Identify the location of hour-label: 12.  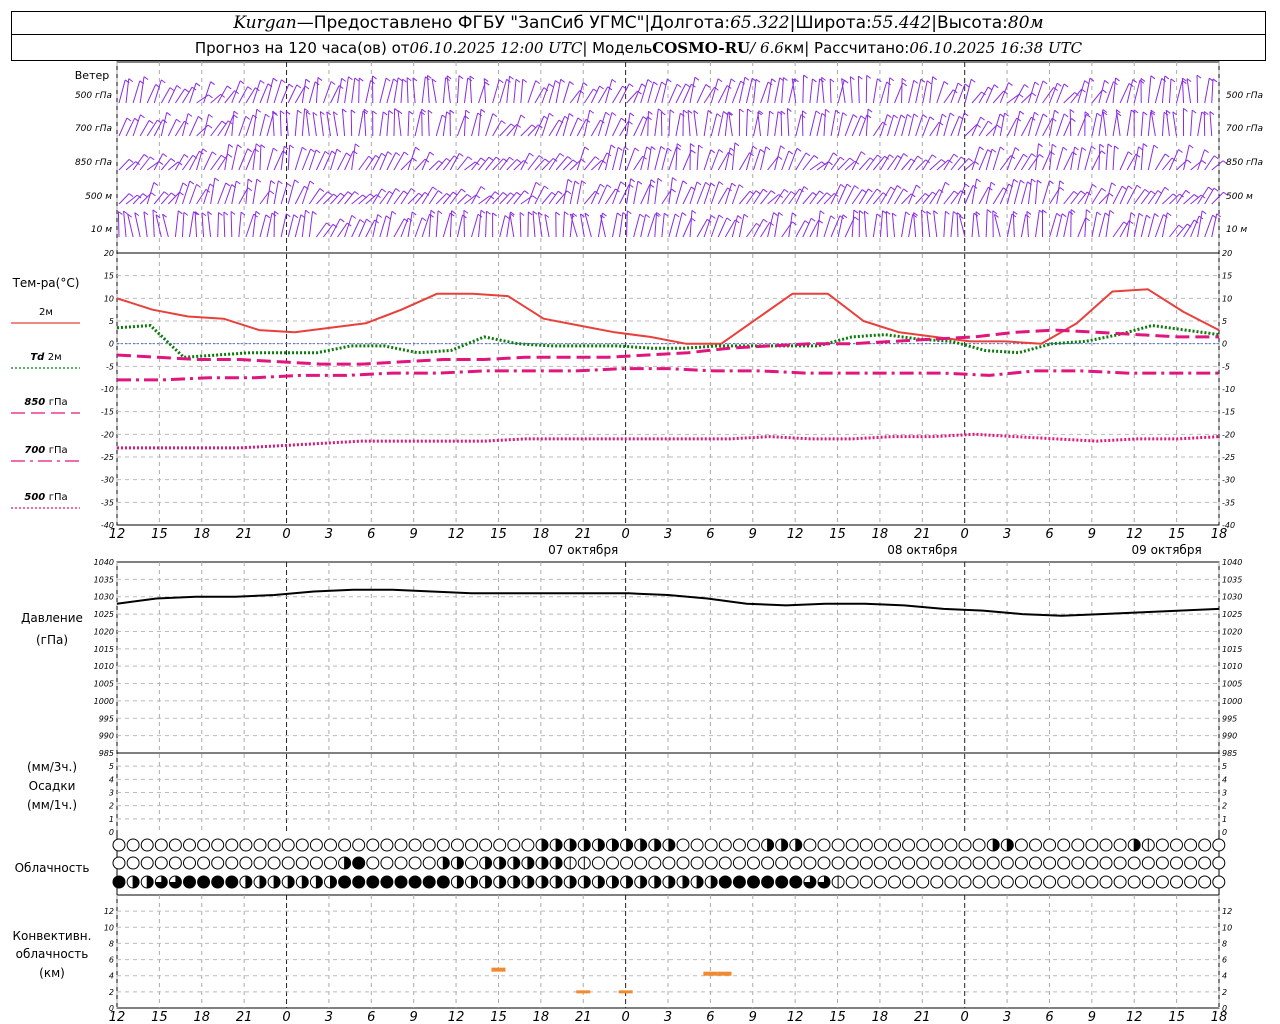
(795, 1017).